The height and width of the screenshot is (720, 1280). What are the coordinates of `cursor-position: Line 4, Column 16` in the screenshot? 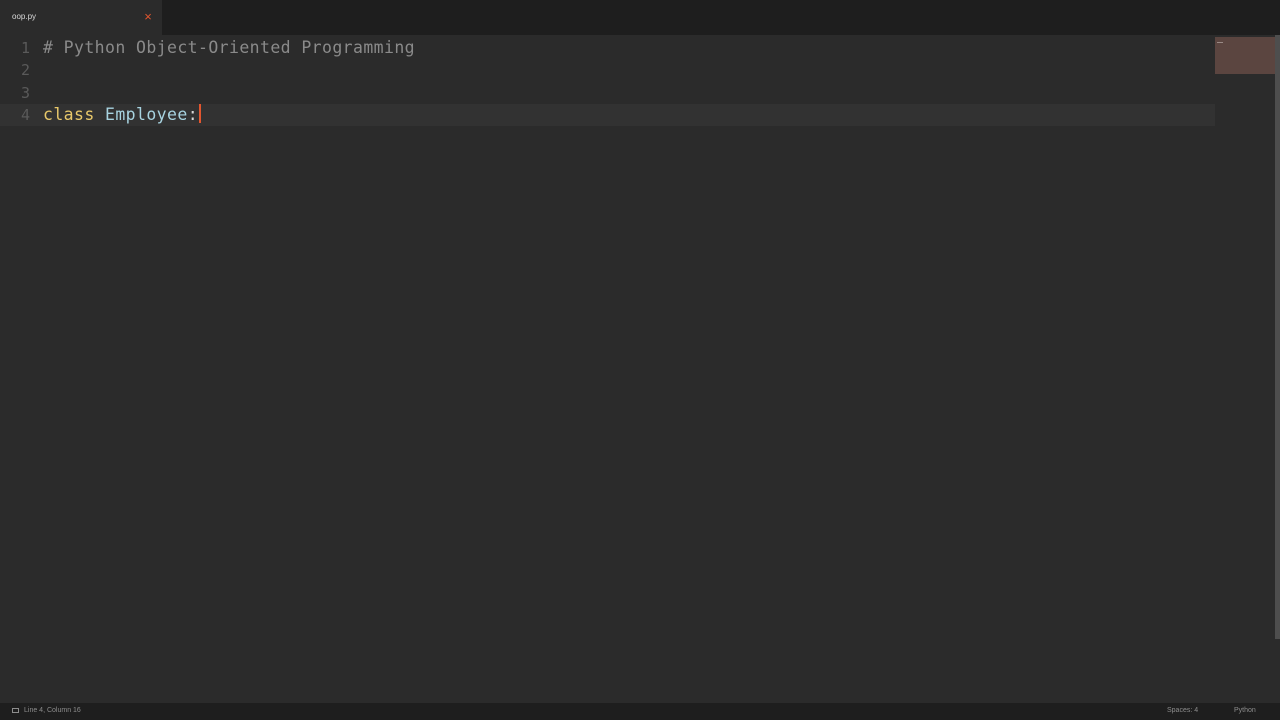 It's located at (52, 710).